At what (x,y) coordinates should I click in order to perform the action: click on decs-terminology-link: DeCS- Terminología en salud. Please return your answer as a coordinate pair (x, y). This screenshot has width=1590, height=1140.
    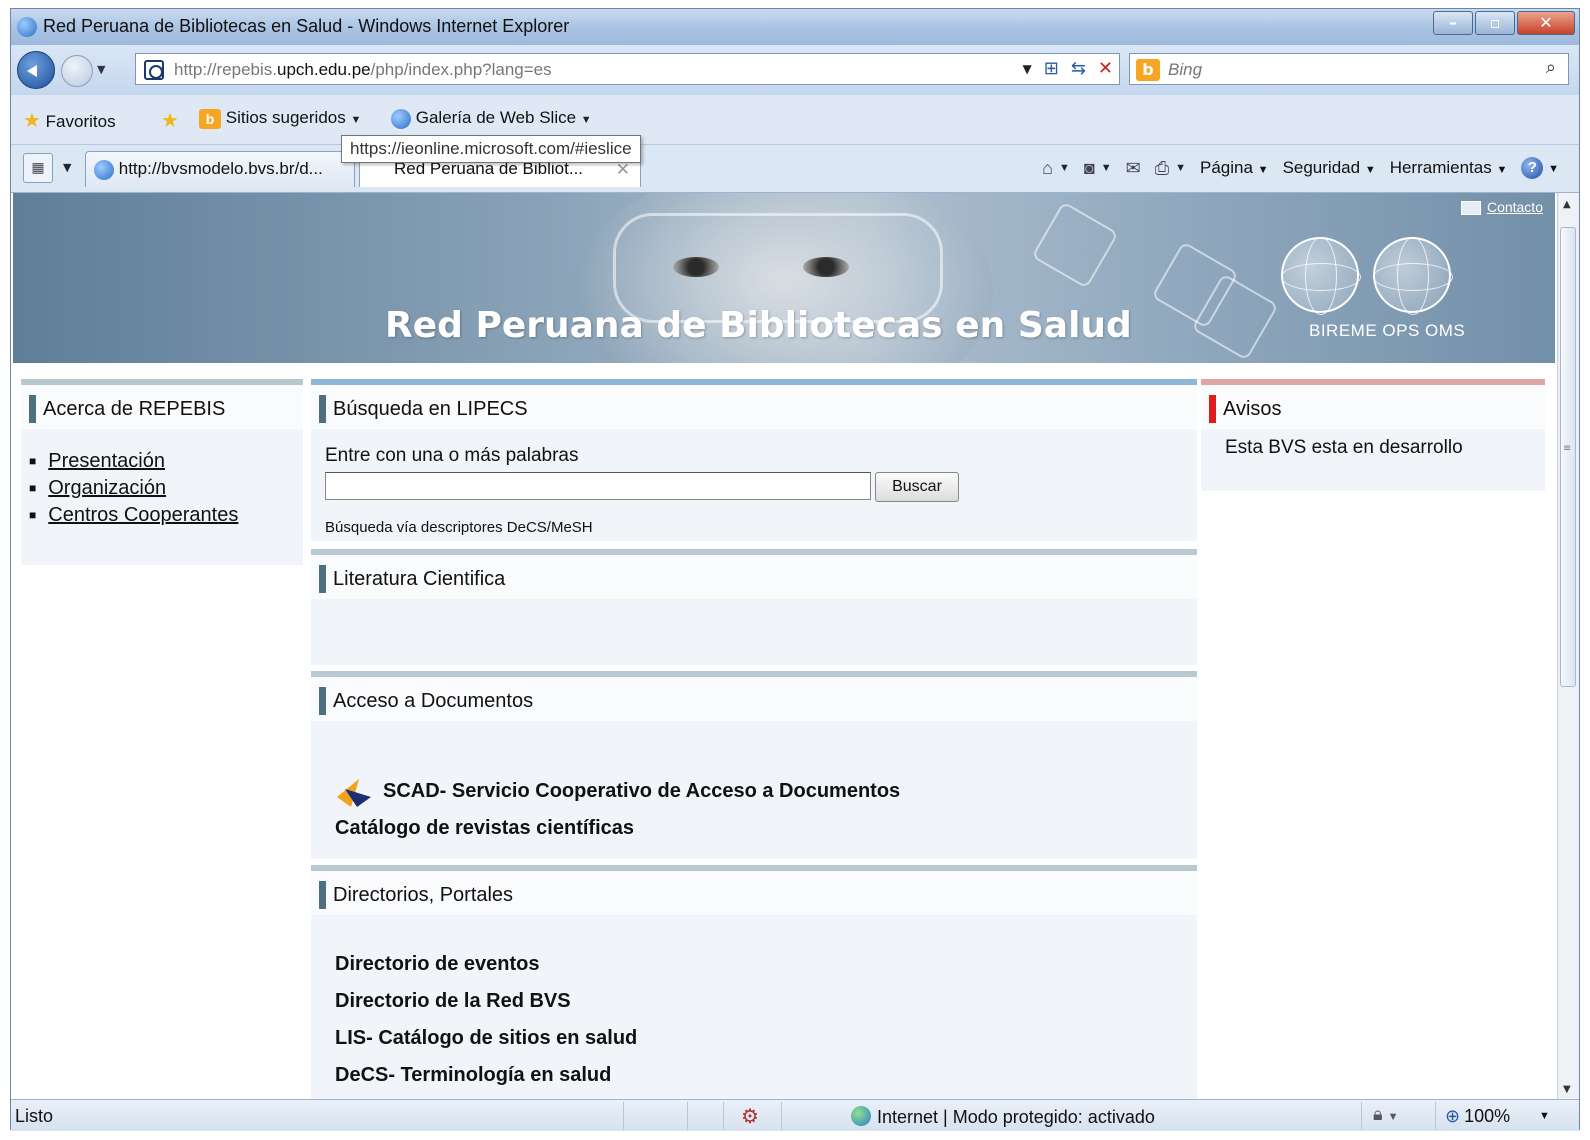
    Looking at the image, I should click on (473, 1075).